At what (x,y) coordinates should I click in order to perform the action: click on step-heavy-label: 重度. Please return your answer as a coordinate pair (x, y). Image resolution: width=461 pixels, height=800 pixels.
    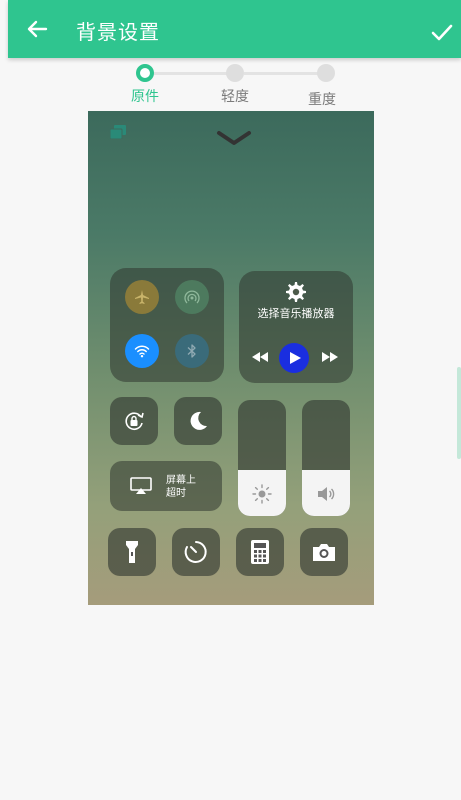
    Looking at the image, I should click on (322, 99).